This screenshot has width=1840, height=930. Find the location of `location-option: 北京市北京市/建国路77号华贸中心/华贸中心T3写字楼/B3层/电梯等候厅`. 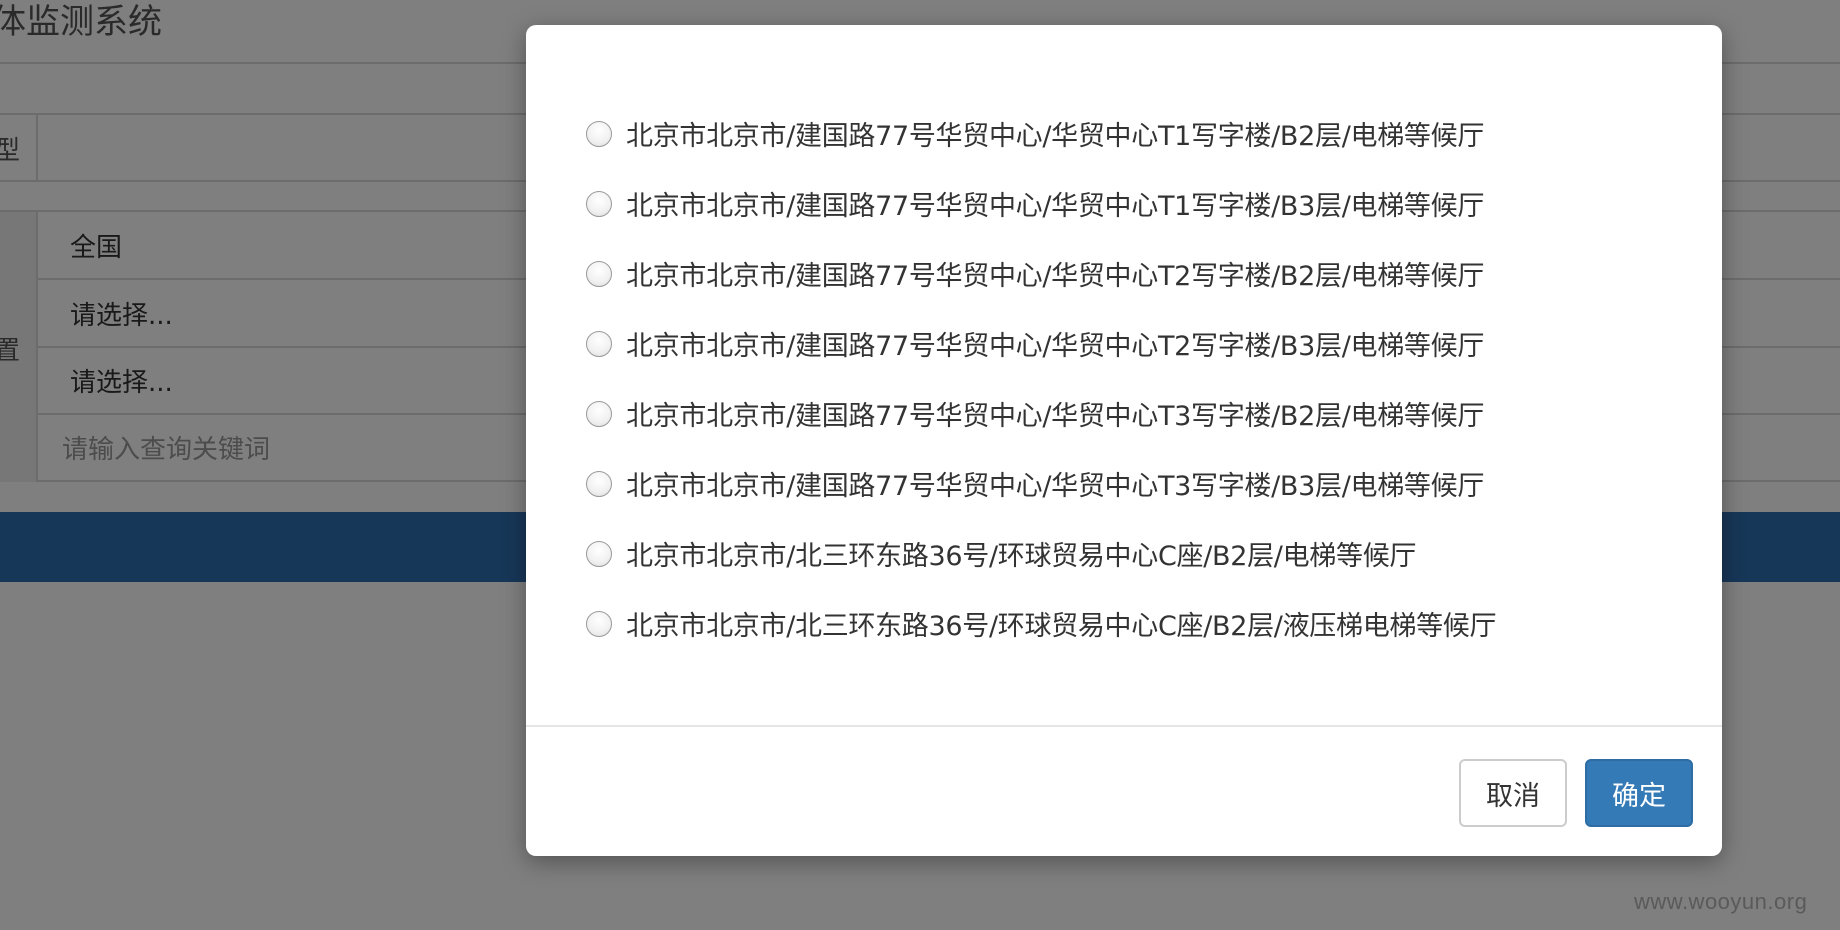

location-option: 北京市北京市/建国路77号华贸中心/华贸中心T3写字楼/B3层/电梯等候厅 is located at coordinates (1035, 483).